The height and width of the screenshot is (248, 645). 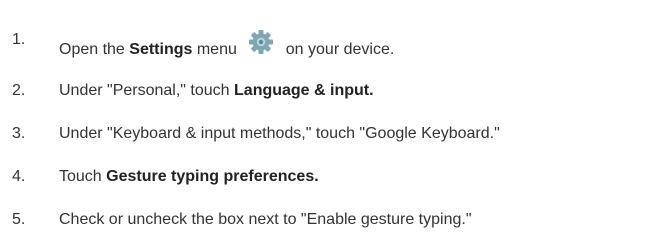 What do you see at coordinates (217, 49) in the screenshot?
I see `step-text-part: menu` at bounding box center [217, 49].